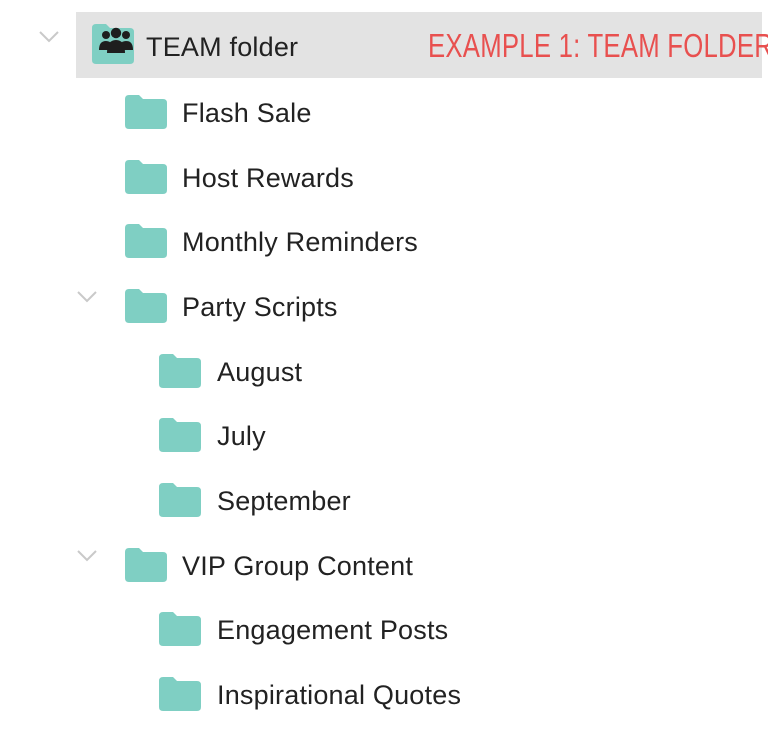 This screenshot has width=768, height=734. I want to click on tree-item-engagement-posts: Engagement Posts, so click(384, 631).